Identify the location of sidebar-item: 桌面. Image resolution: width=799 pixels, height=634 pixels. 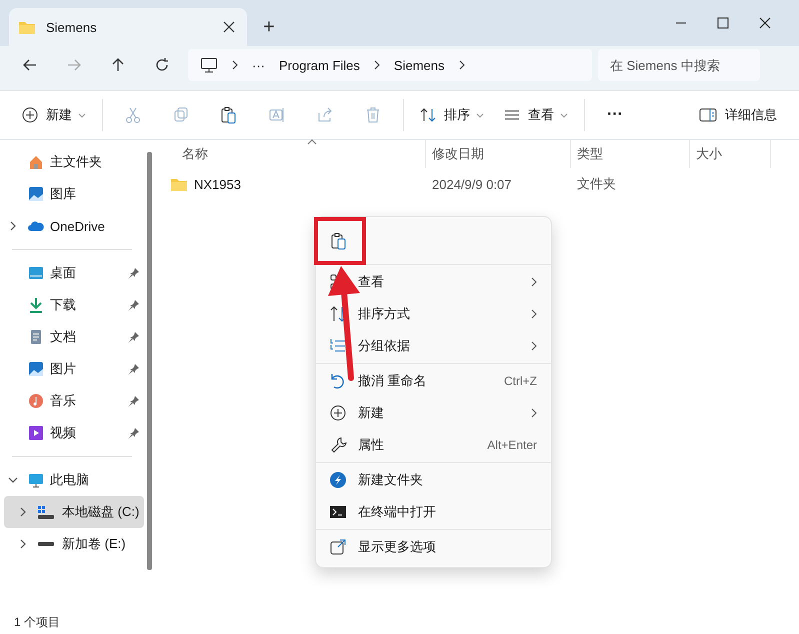
(74, 273).